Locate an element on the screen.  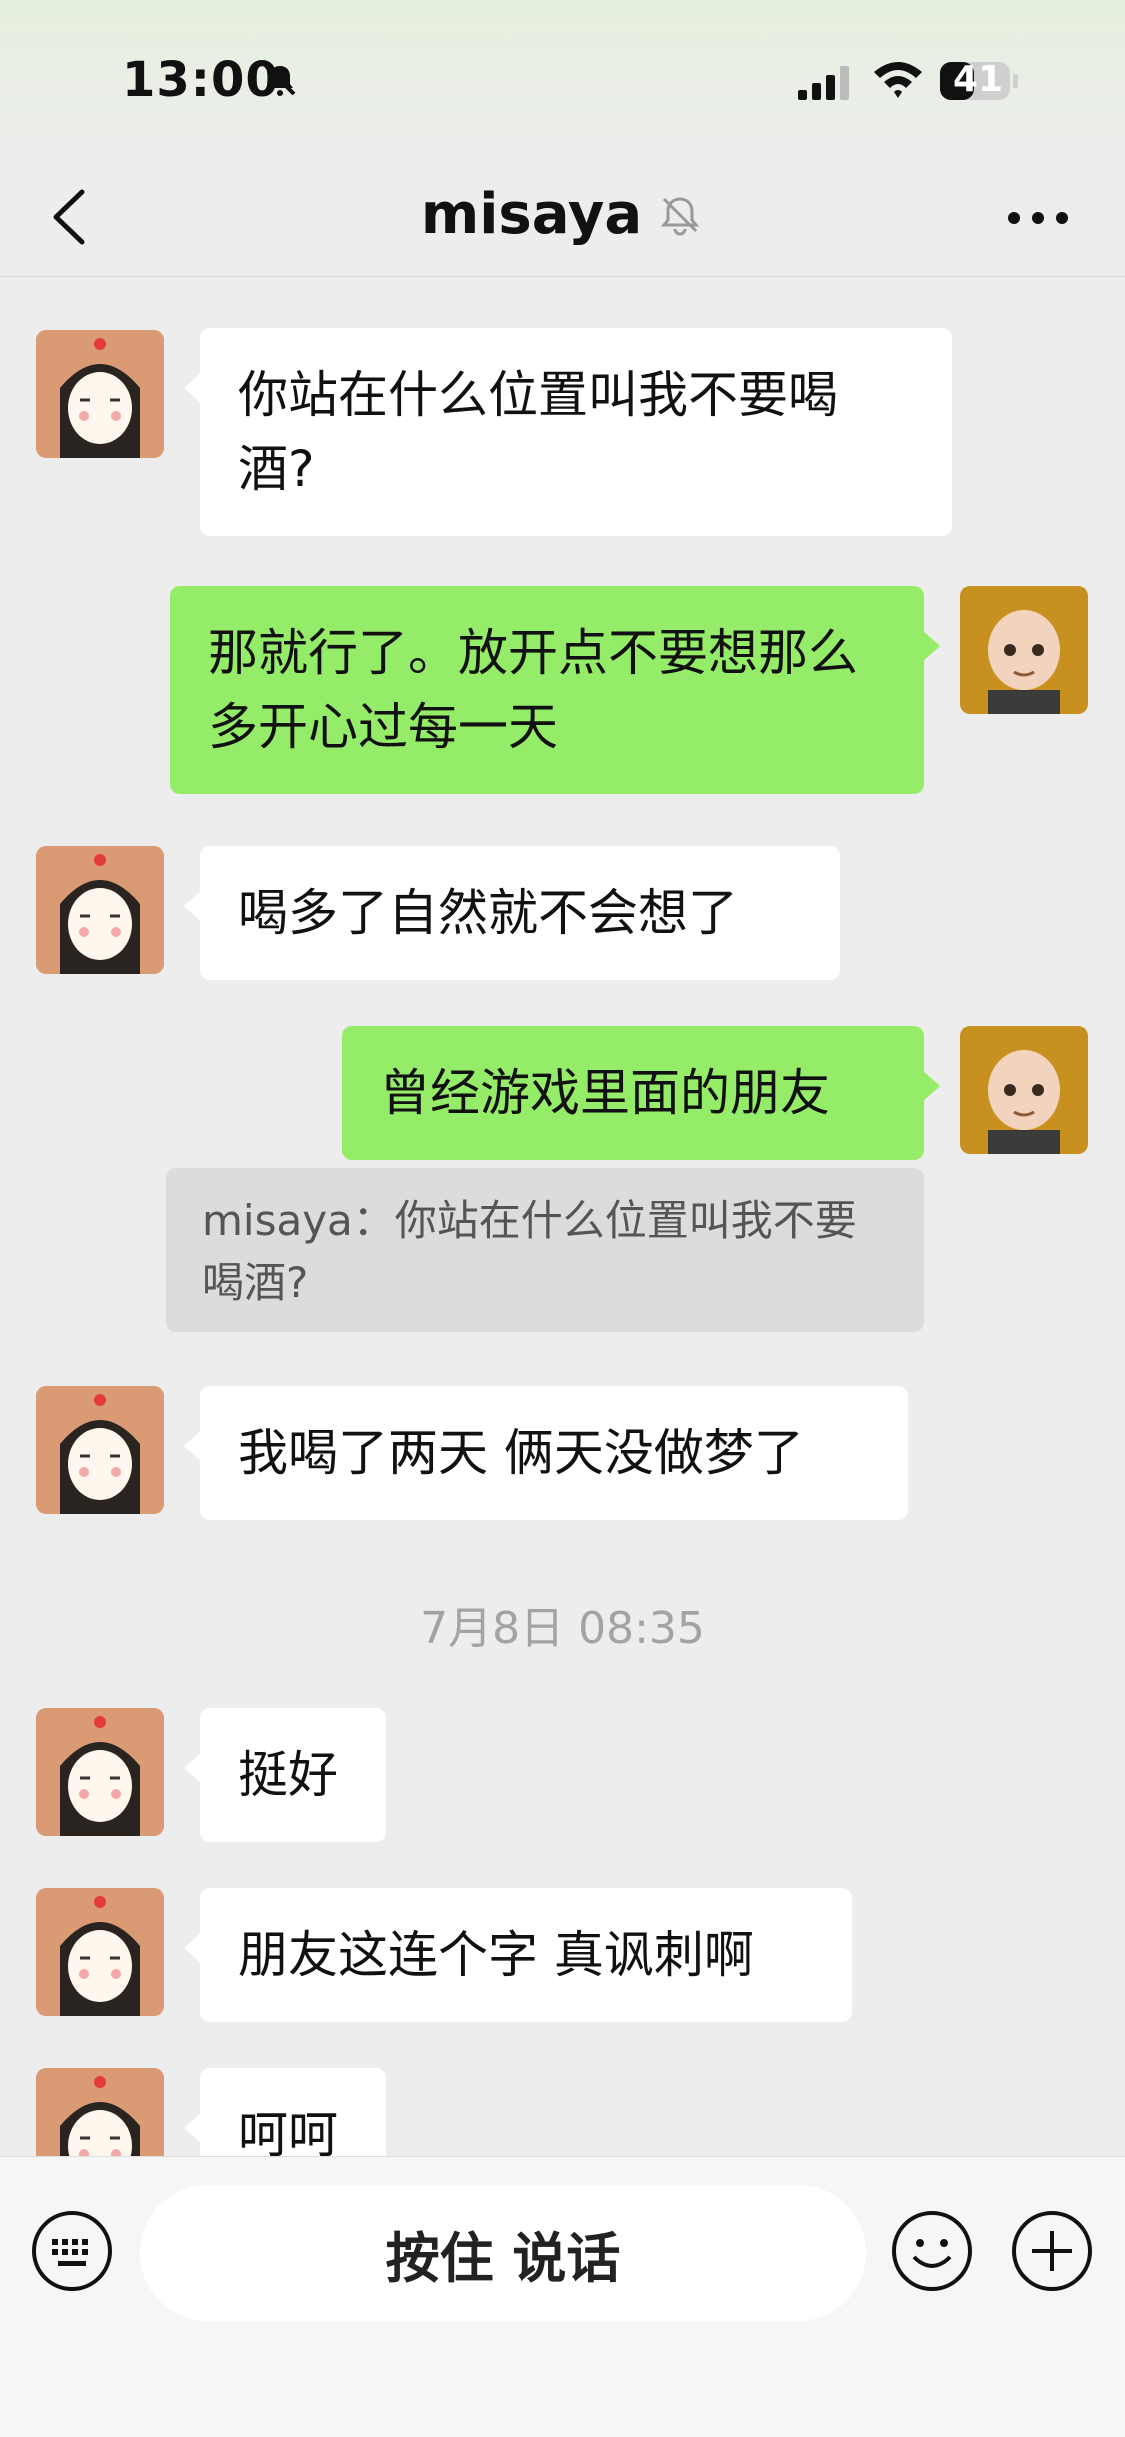
chat-title: misaya is located at coordinates (531, 214).